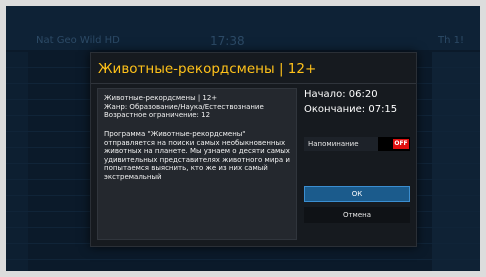 The width and height of the screenshot is (486, 277). Describe the element at coordinates (207, 69) in the screenshot. I see `dialog-title: Животные-рекордсмены | 12+` at that location.